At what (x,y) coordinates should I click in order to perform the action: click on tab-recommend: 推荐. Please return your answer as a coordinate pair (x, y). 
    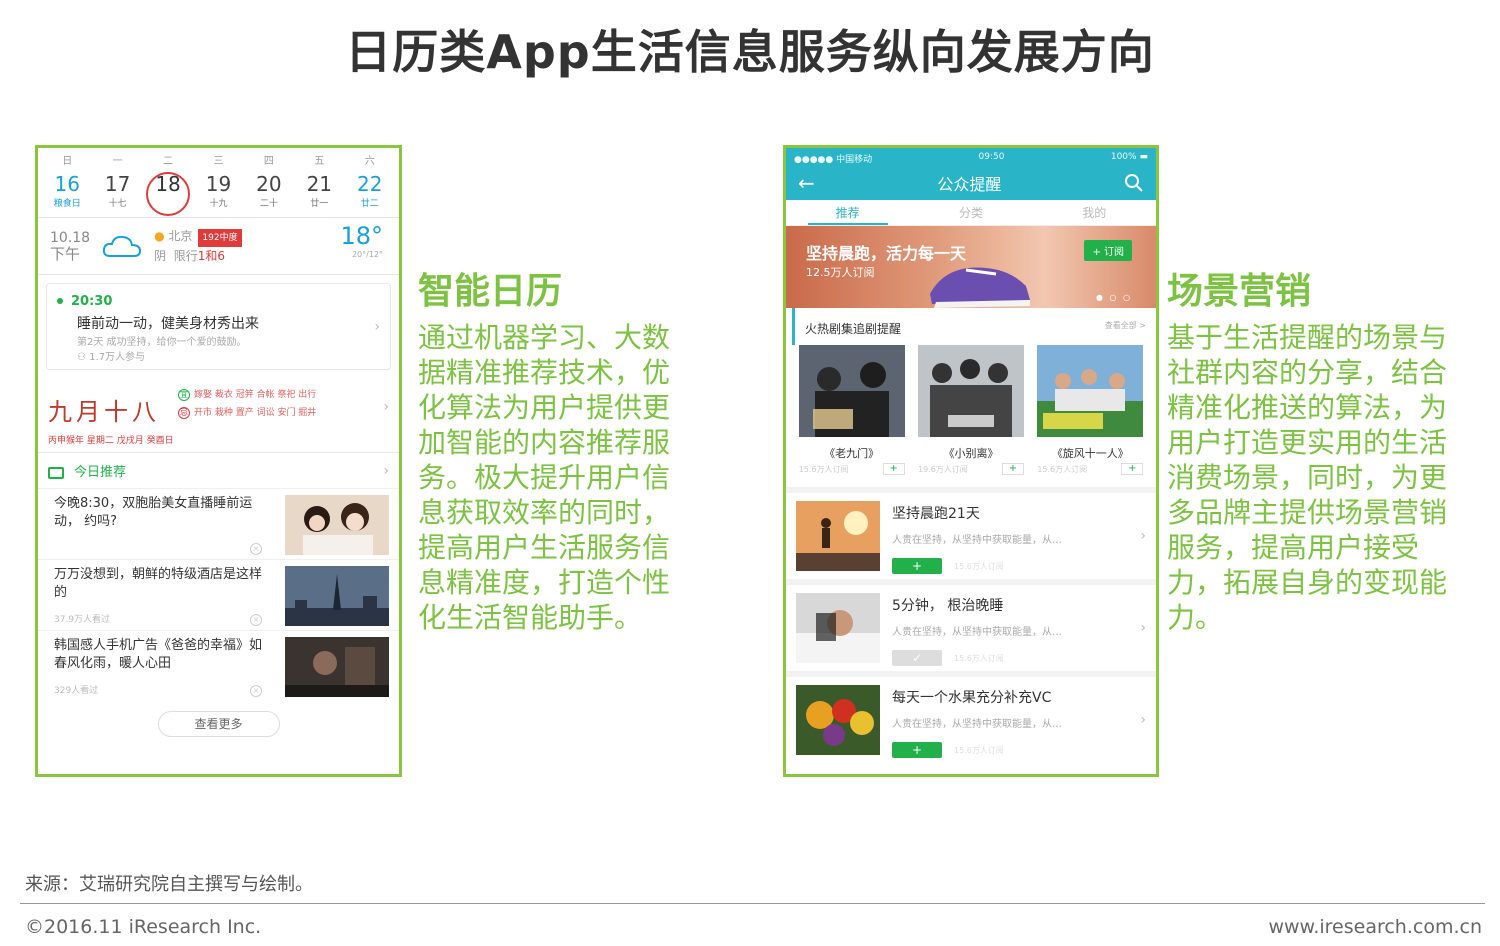
    Looking at the image, I should click on (847, 212).